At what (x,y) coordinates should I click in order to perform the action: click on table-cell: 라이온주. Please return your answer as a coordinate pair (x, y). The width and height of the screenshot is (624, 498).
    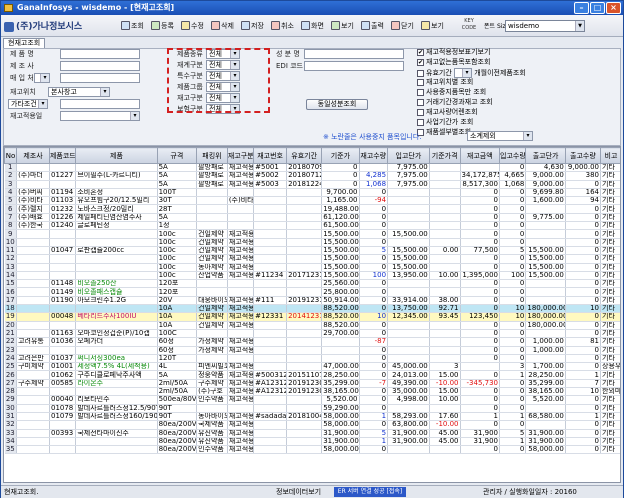
    Looking at the image, I should click on (116, 384).